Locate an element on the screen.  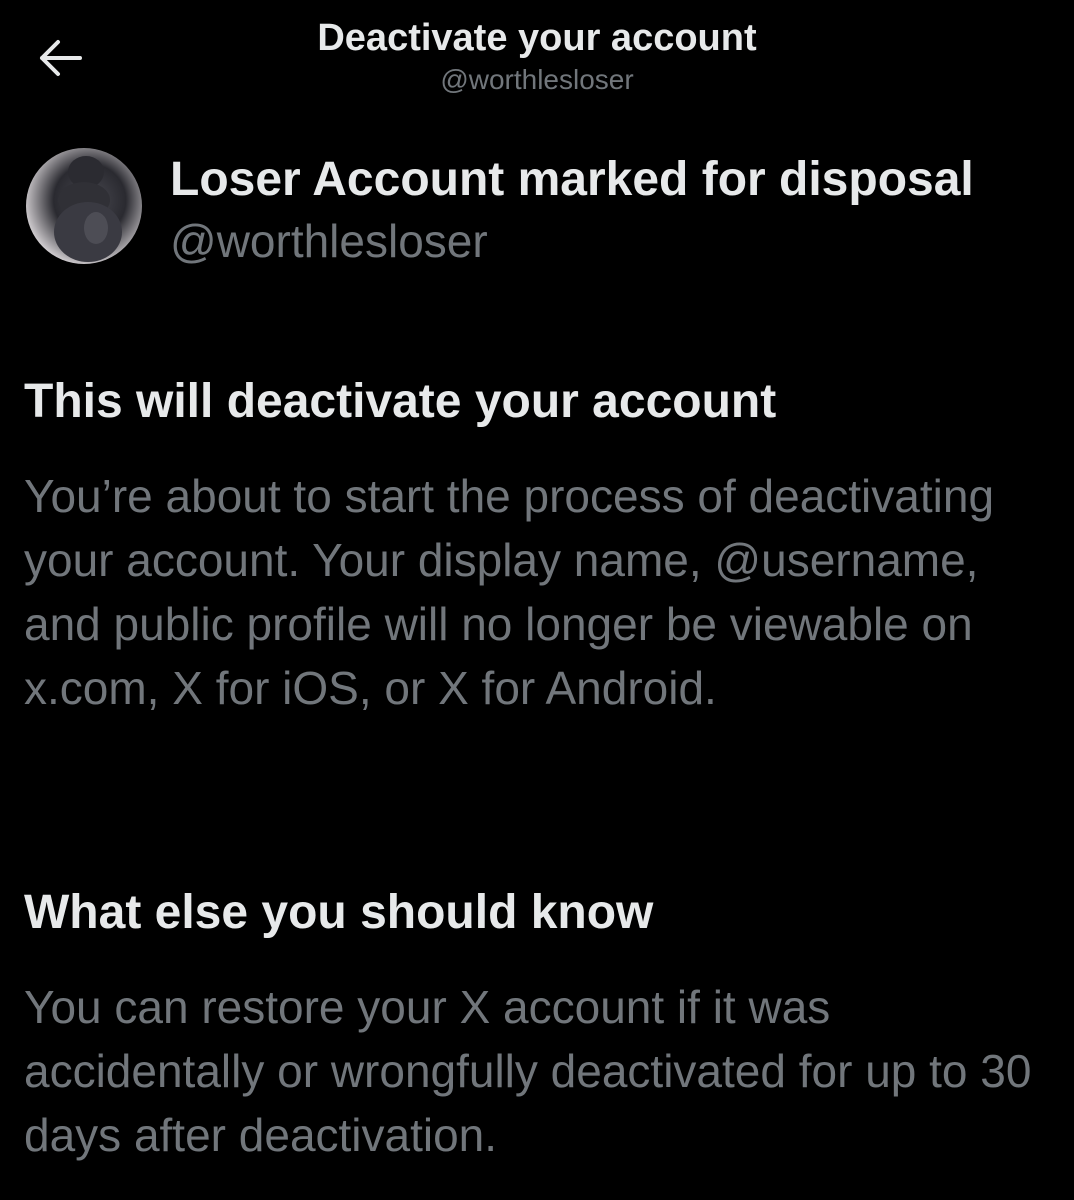
page-title: Deactivate your account is located at coordinates (537, 38).